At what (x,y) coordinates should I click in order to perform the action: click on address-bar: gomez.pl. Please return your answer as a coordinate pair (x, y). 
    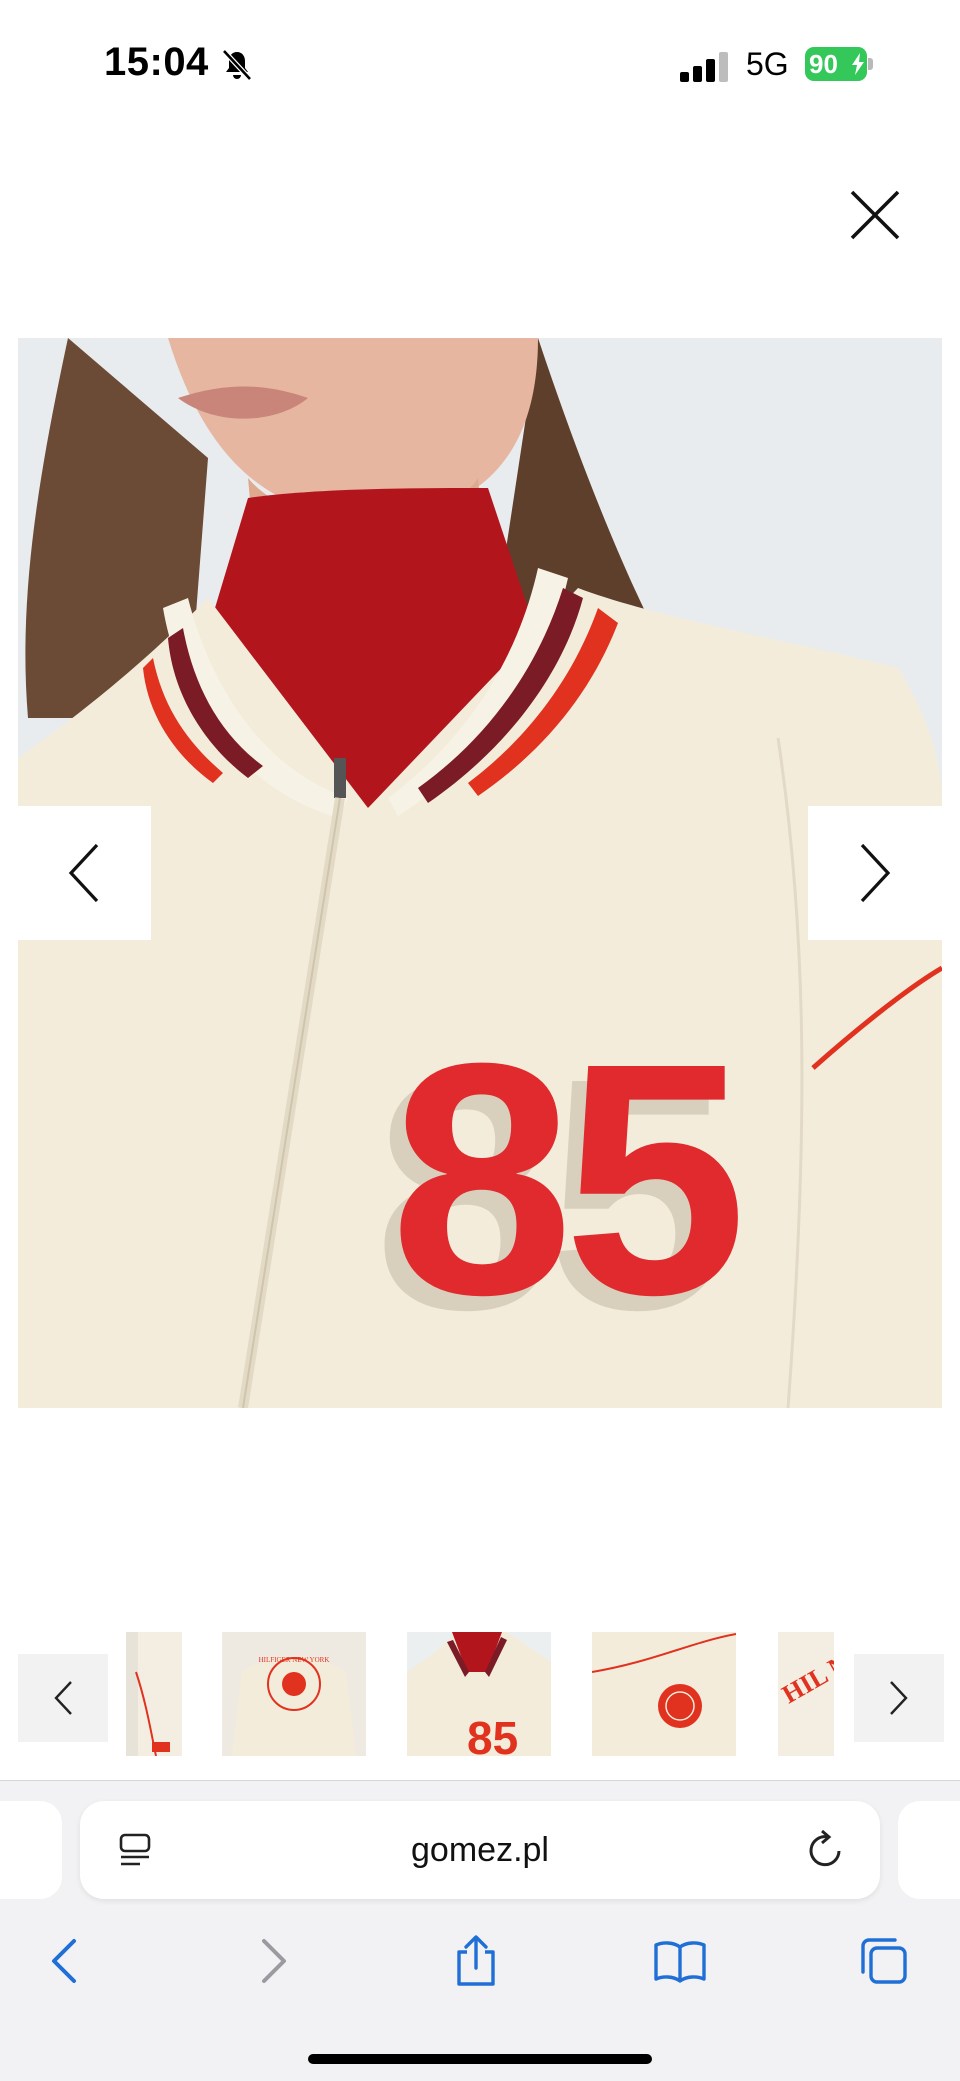
    Looking at the image, I should click on (480, 1850).